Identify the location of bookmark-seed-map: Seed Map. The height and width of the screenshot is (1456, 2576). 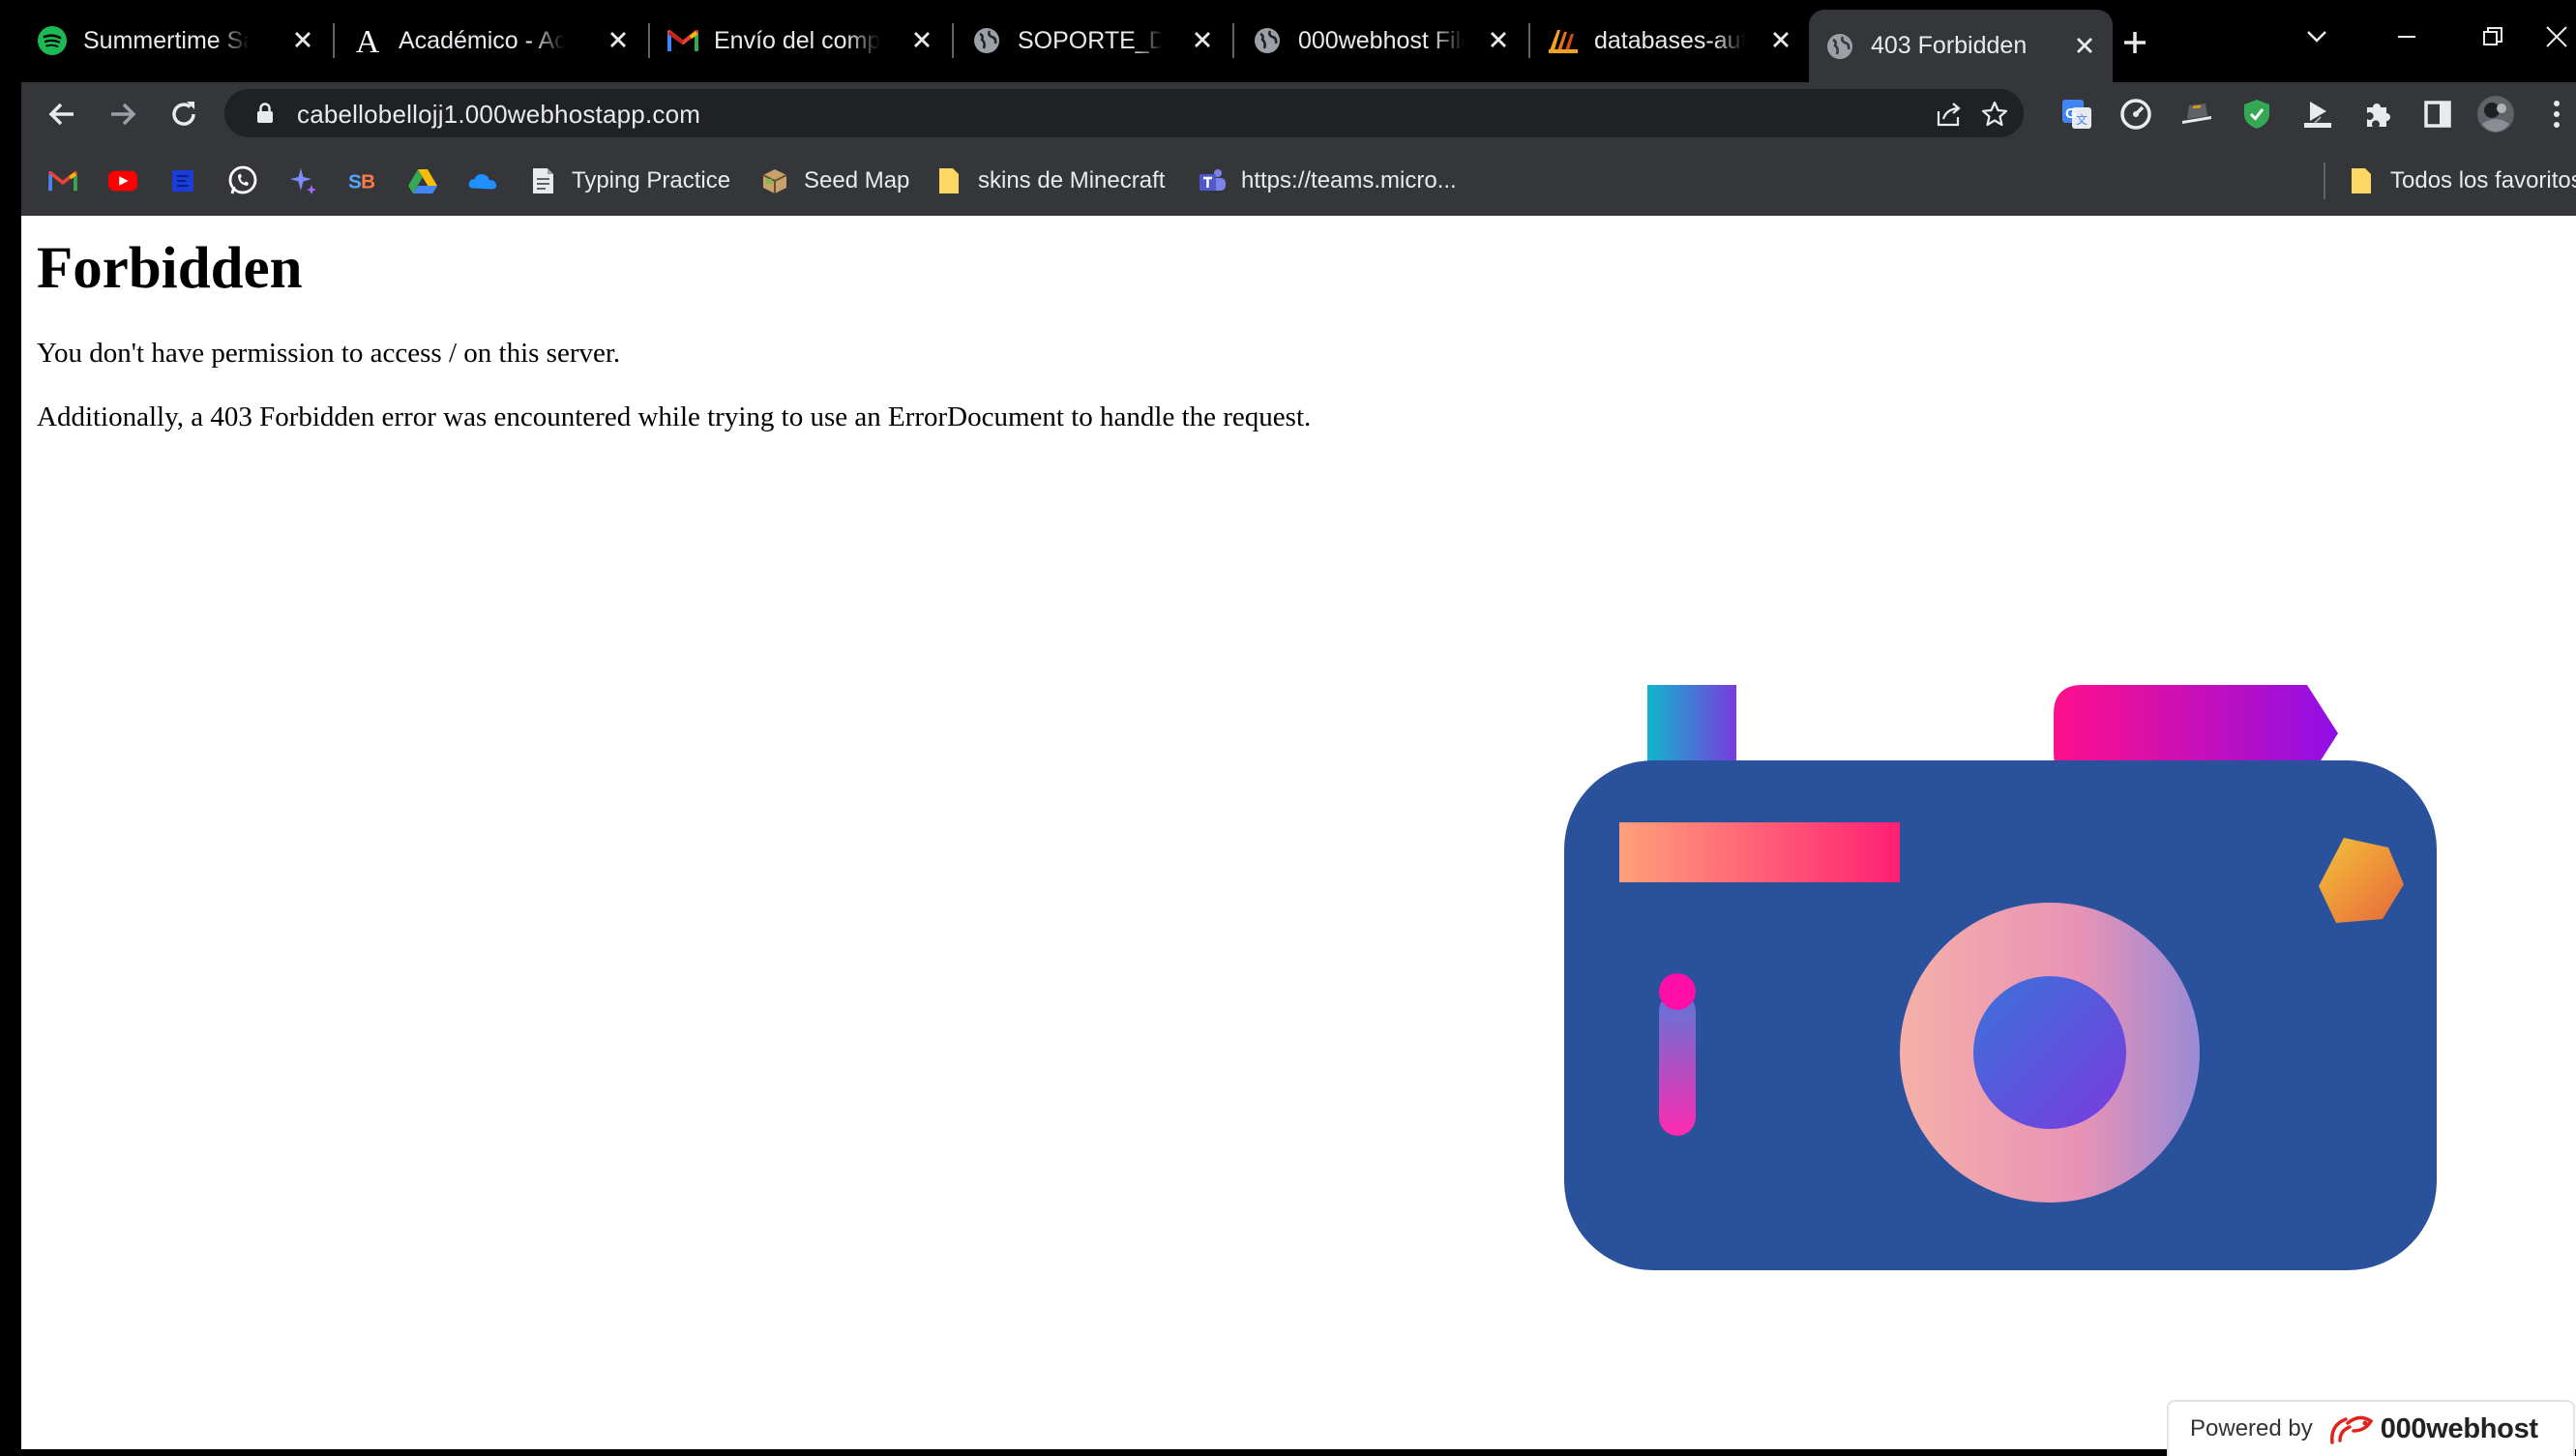
(834, 181).